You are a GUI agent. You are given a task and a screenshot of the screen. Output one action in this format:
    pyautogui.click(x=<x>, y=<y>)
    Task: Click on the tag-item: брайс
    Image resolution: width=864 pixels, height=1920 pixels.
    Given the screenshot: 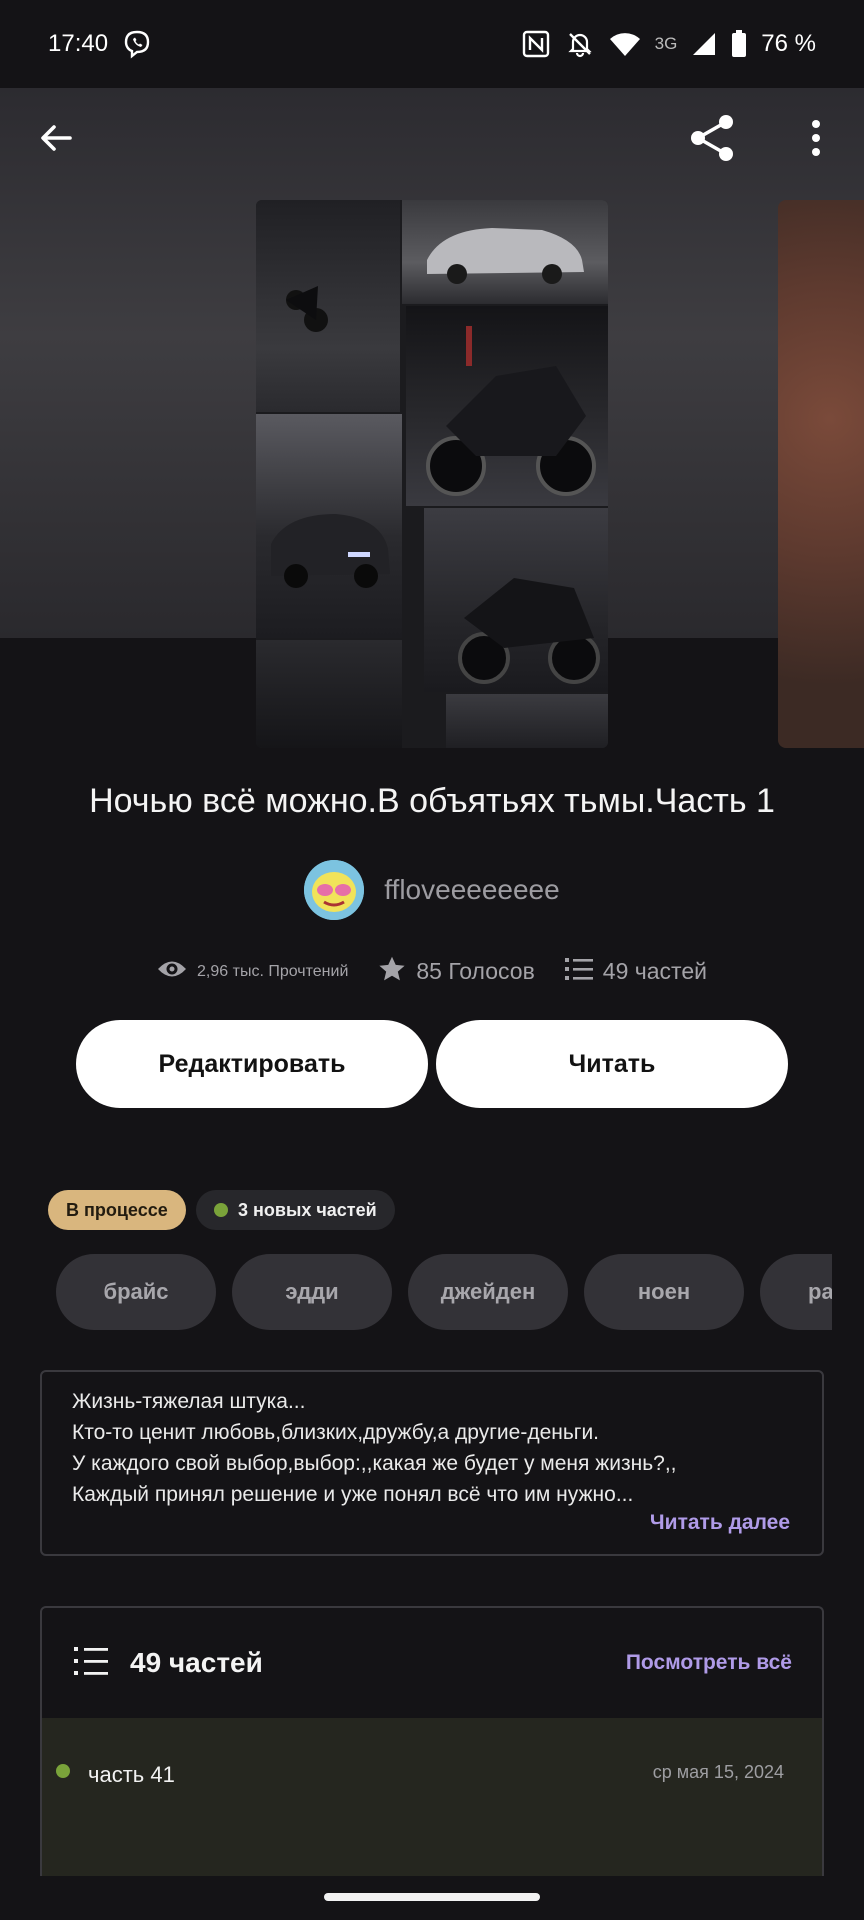 What is the action you would take?
    pyautogui.click(x=136, y=1292)
    